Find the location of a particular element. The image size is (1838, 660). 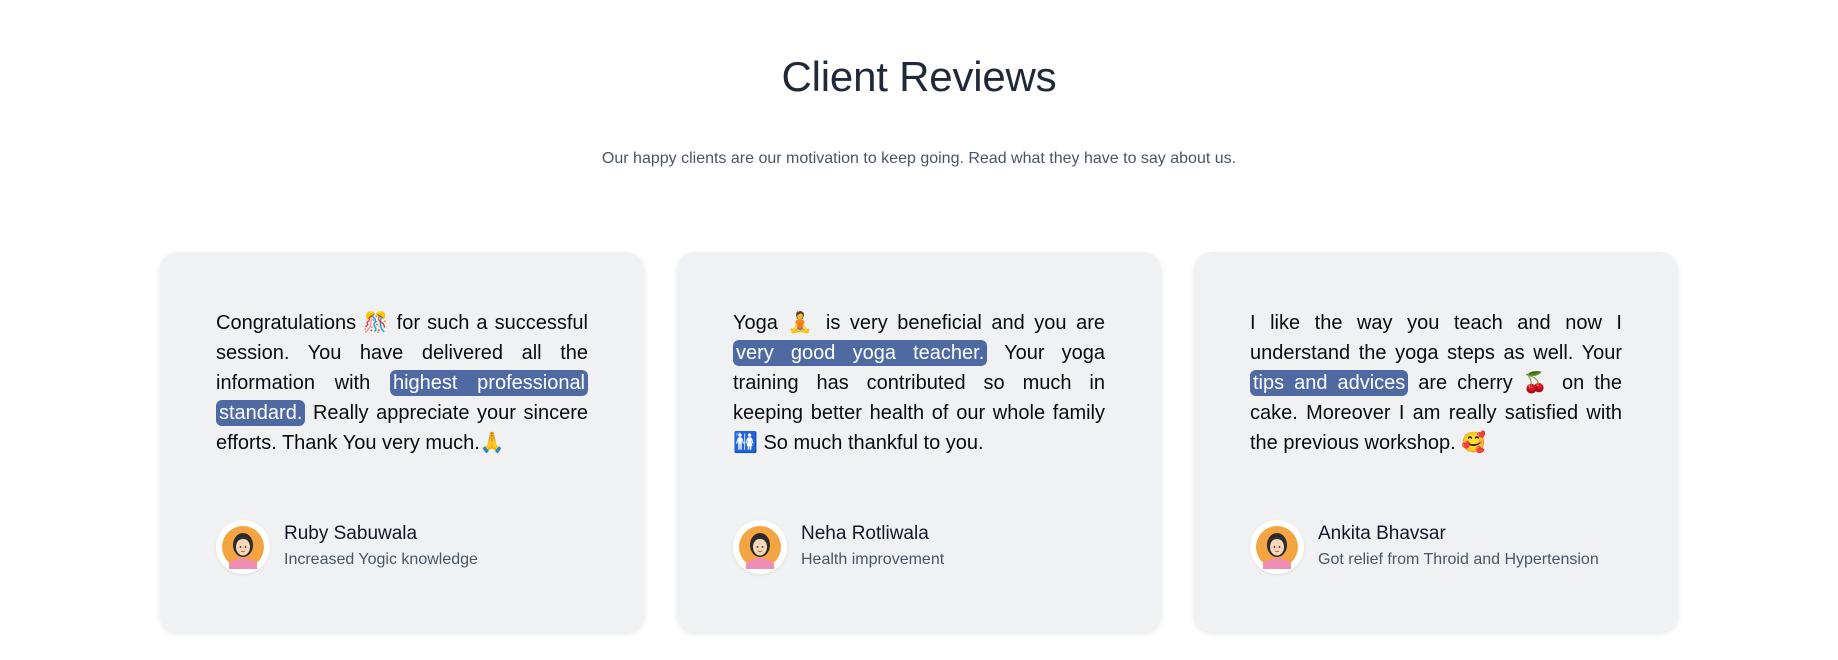

review-highlight: very good yoga teacher. is located at coordinates (860, 353).